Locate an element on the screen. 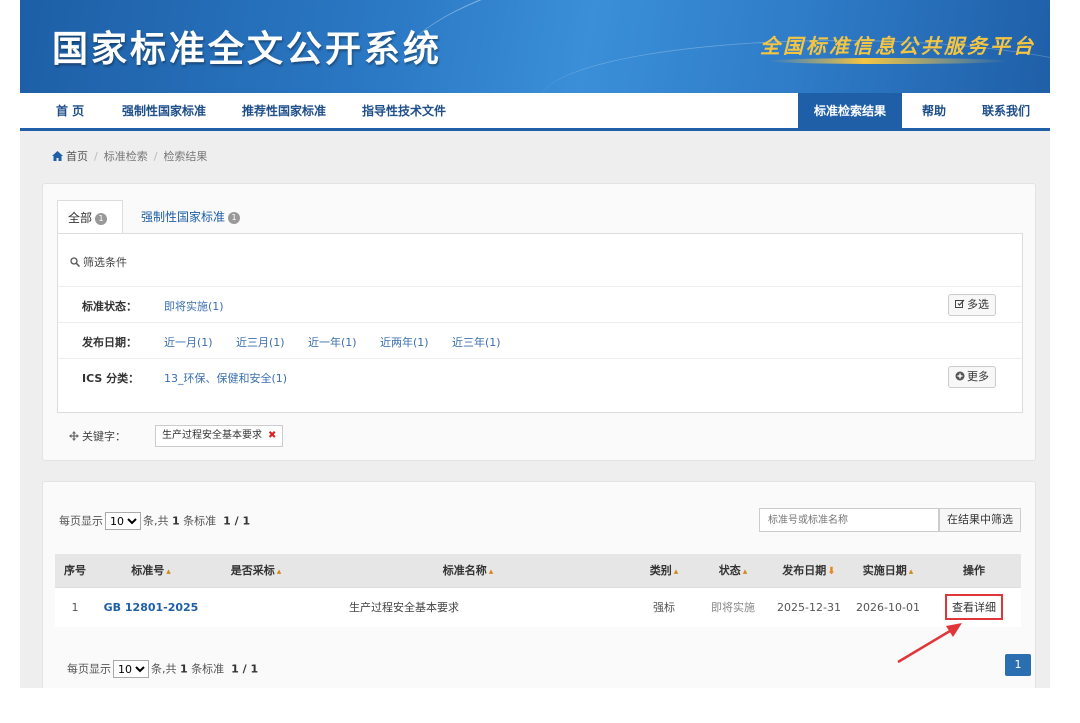 This screenshot has width=1080, height=723. filter-row-date: 发布日期： 近一月(1) 近三月(1) 近一年(1) 近两年(1) 近三年(1) is located at coordinates (540, 340).